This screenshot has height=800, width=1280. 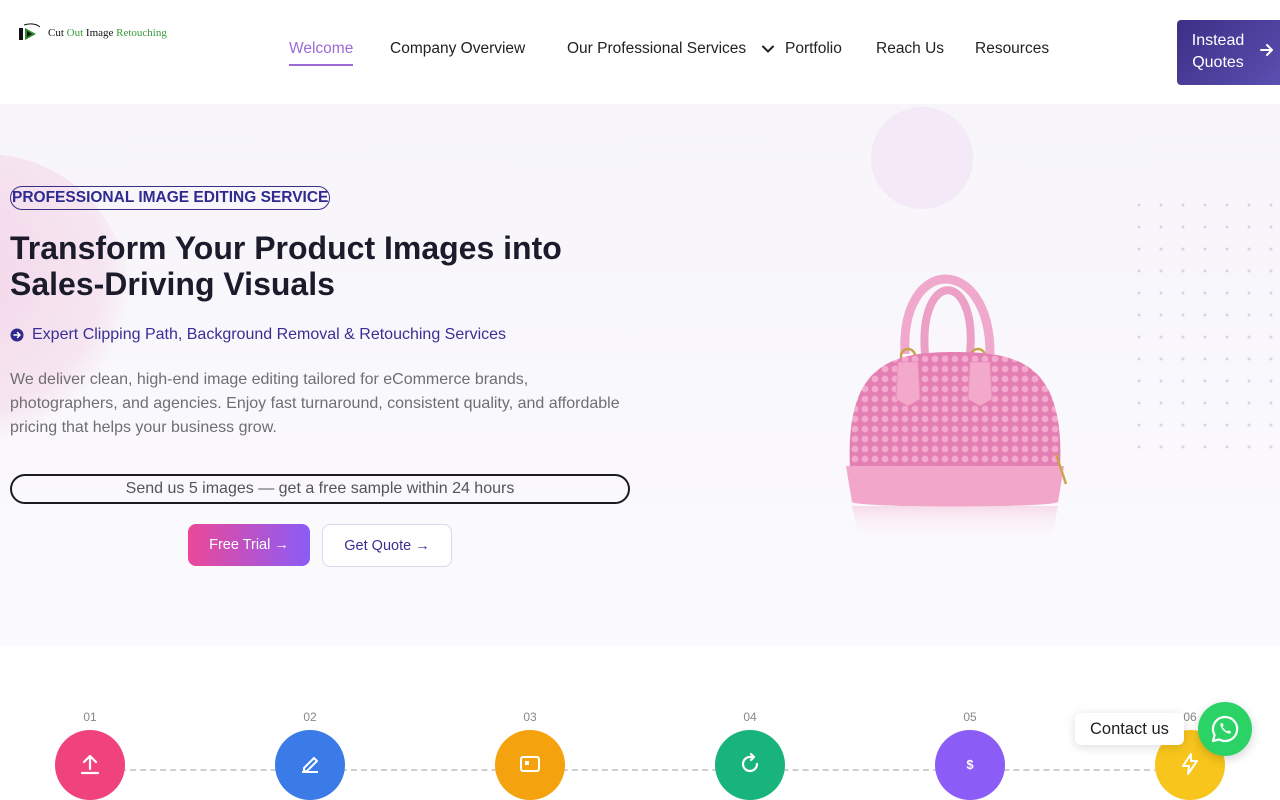 I want to click on nav-item-welcome: Welcome, so click(x=321, y=53).